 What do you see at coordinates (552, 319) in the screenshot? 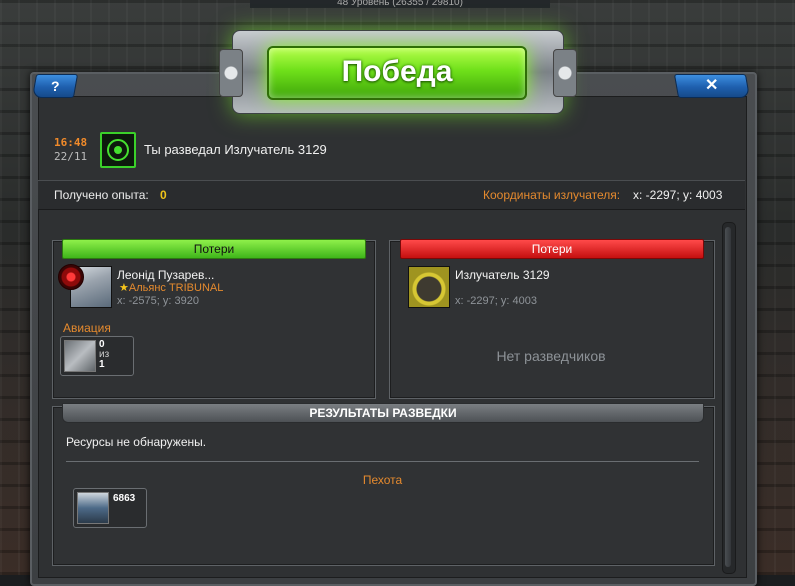
I see `defender-panel` at bounding box center [552, 319].